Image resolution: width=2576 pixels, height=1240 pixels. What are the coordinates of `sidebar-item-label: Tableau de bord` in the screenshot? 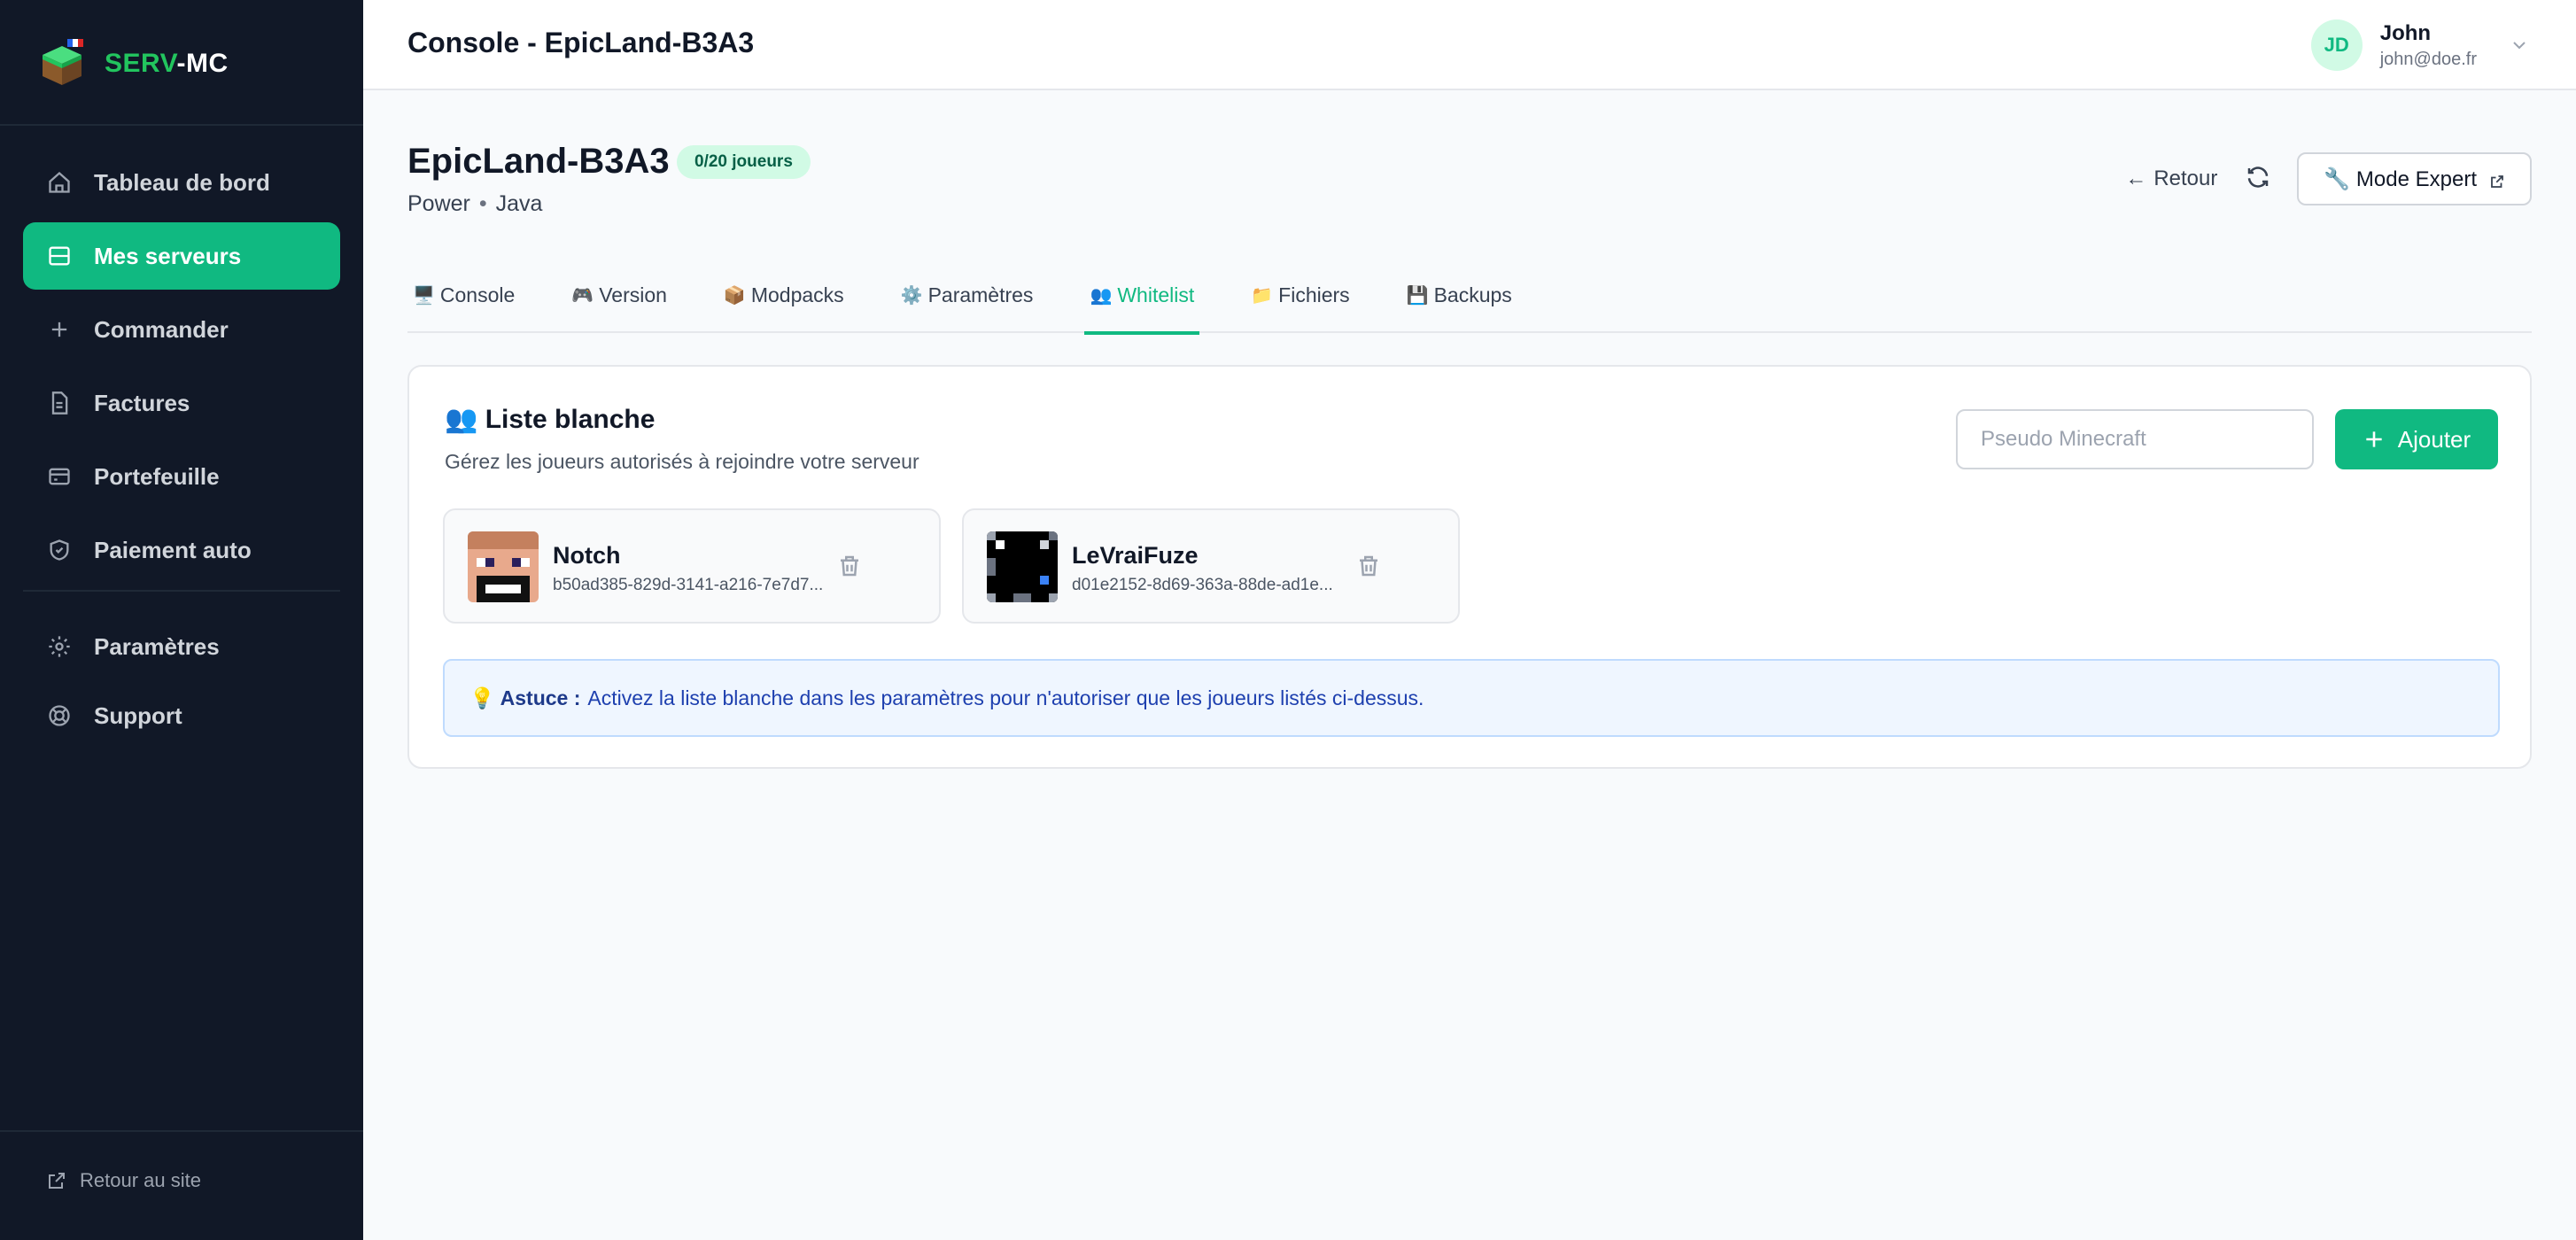 It's located at (182, 182).